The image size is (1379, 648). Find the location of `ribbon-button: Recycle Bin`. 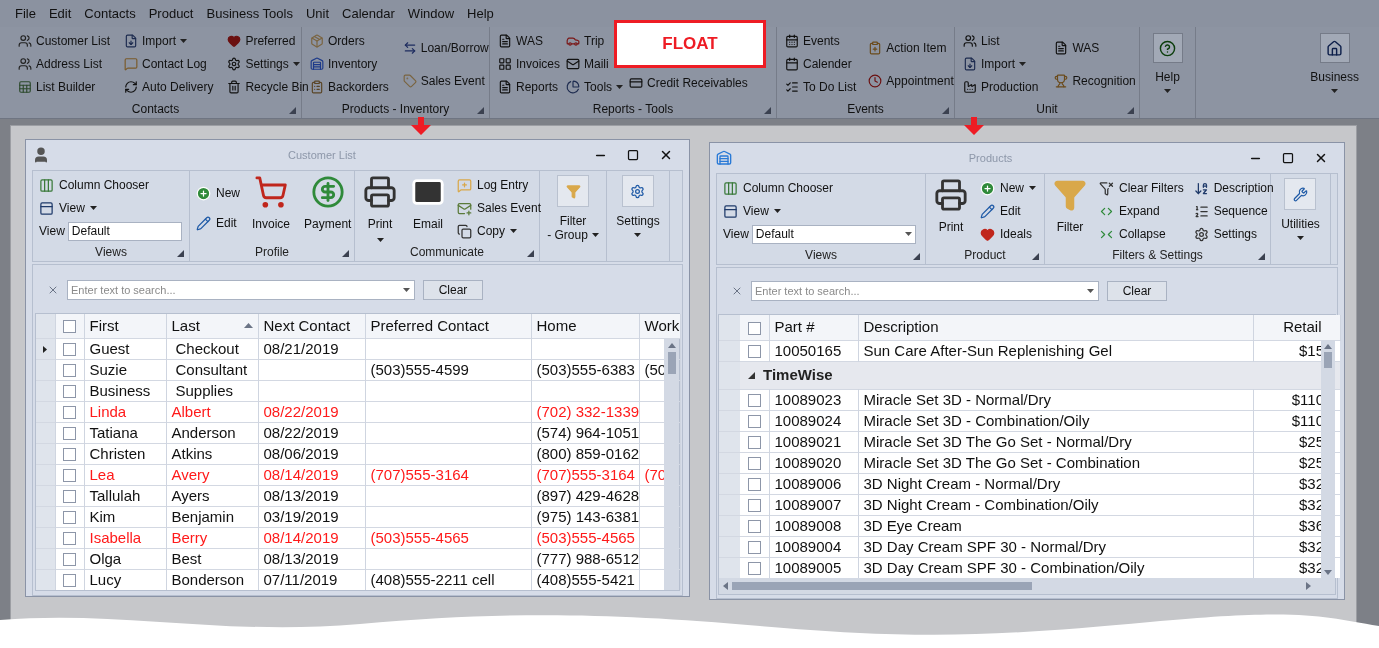

ribbon-button: Recycle Bin is located at coordinates (268, 87).